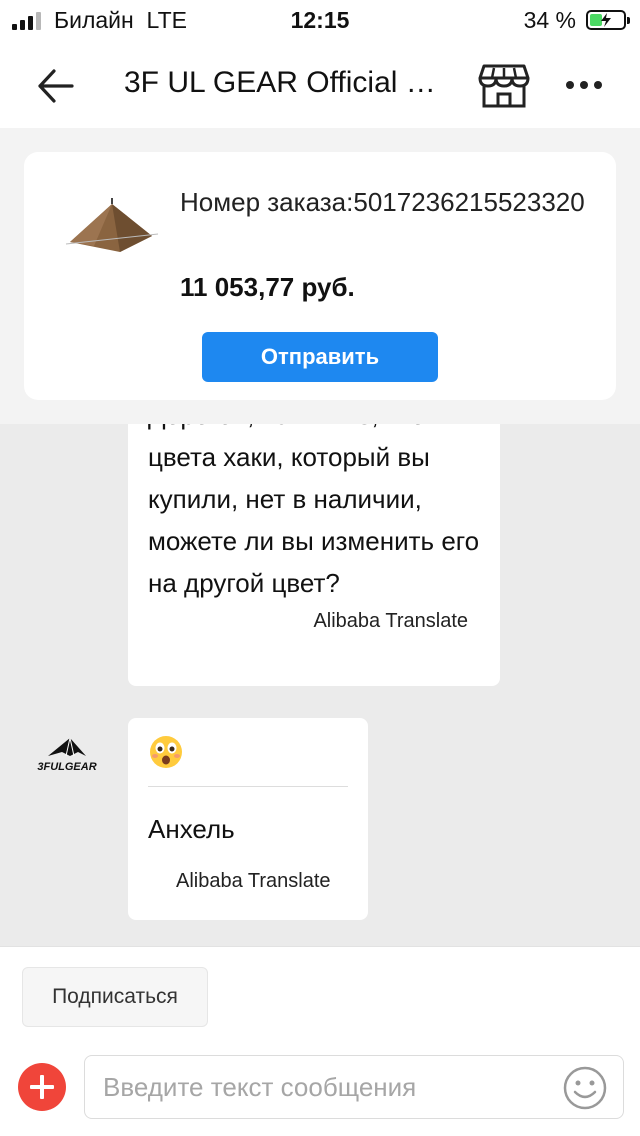 This screenshot has height=1136, width=640. I want to click on chat-header: 3F UL GEAR Official Store, so click(320, 85).